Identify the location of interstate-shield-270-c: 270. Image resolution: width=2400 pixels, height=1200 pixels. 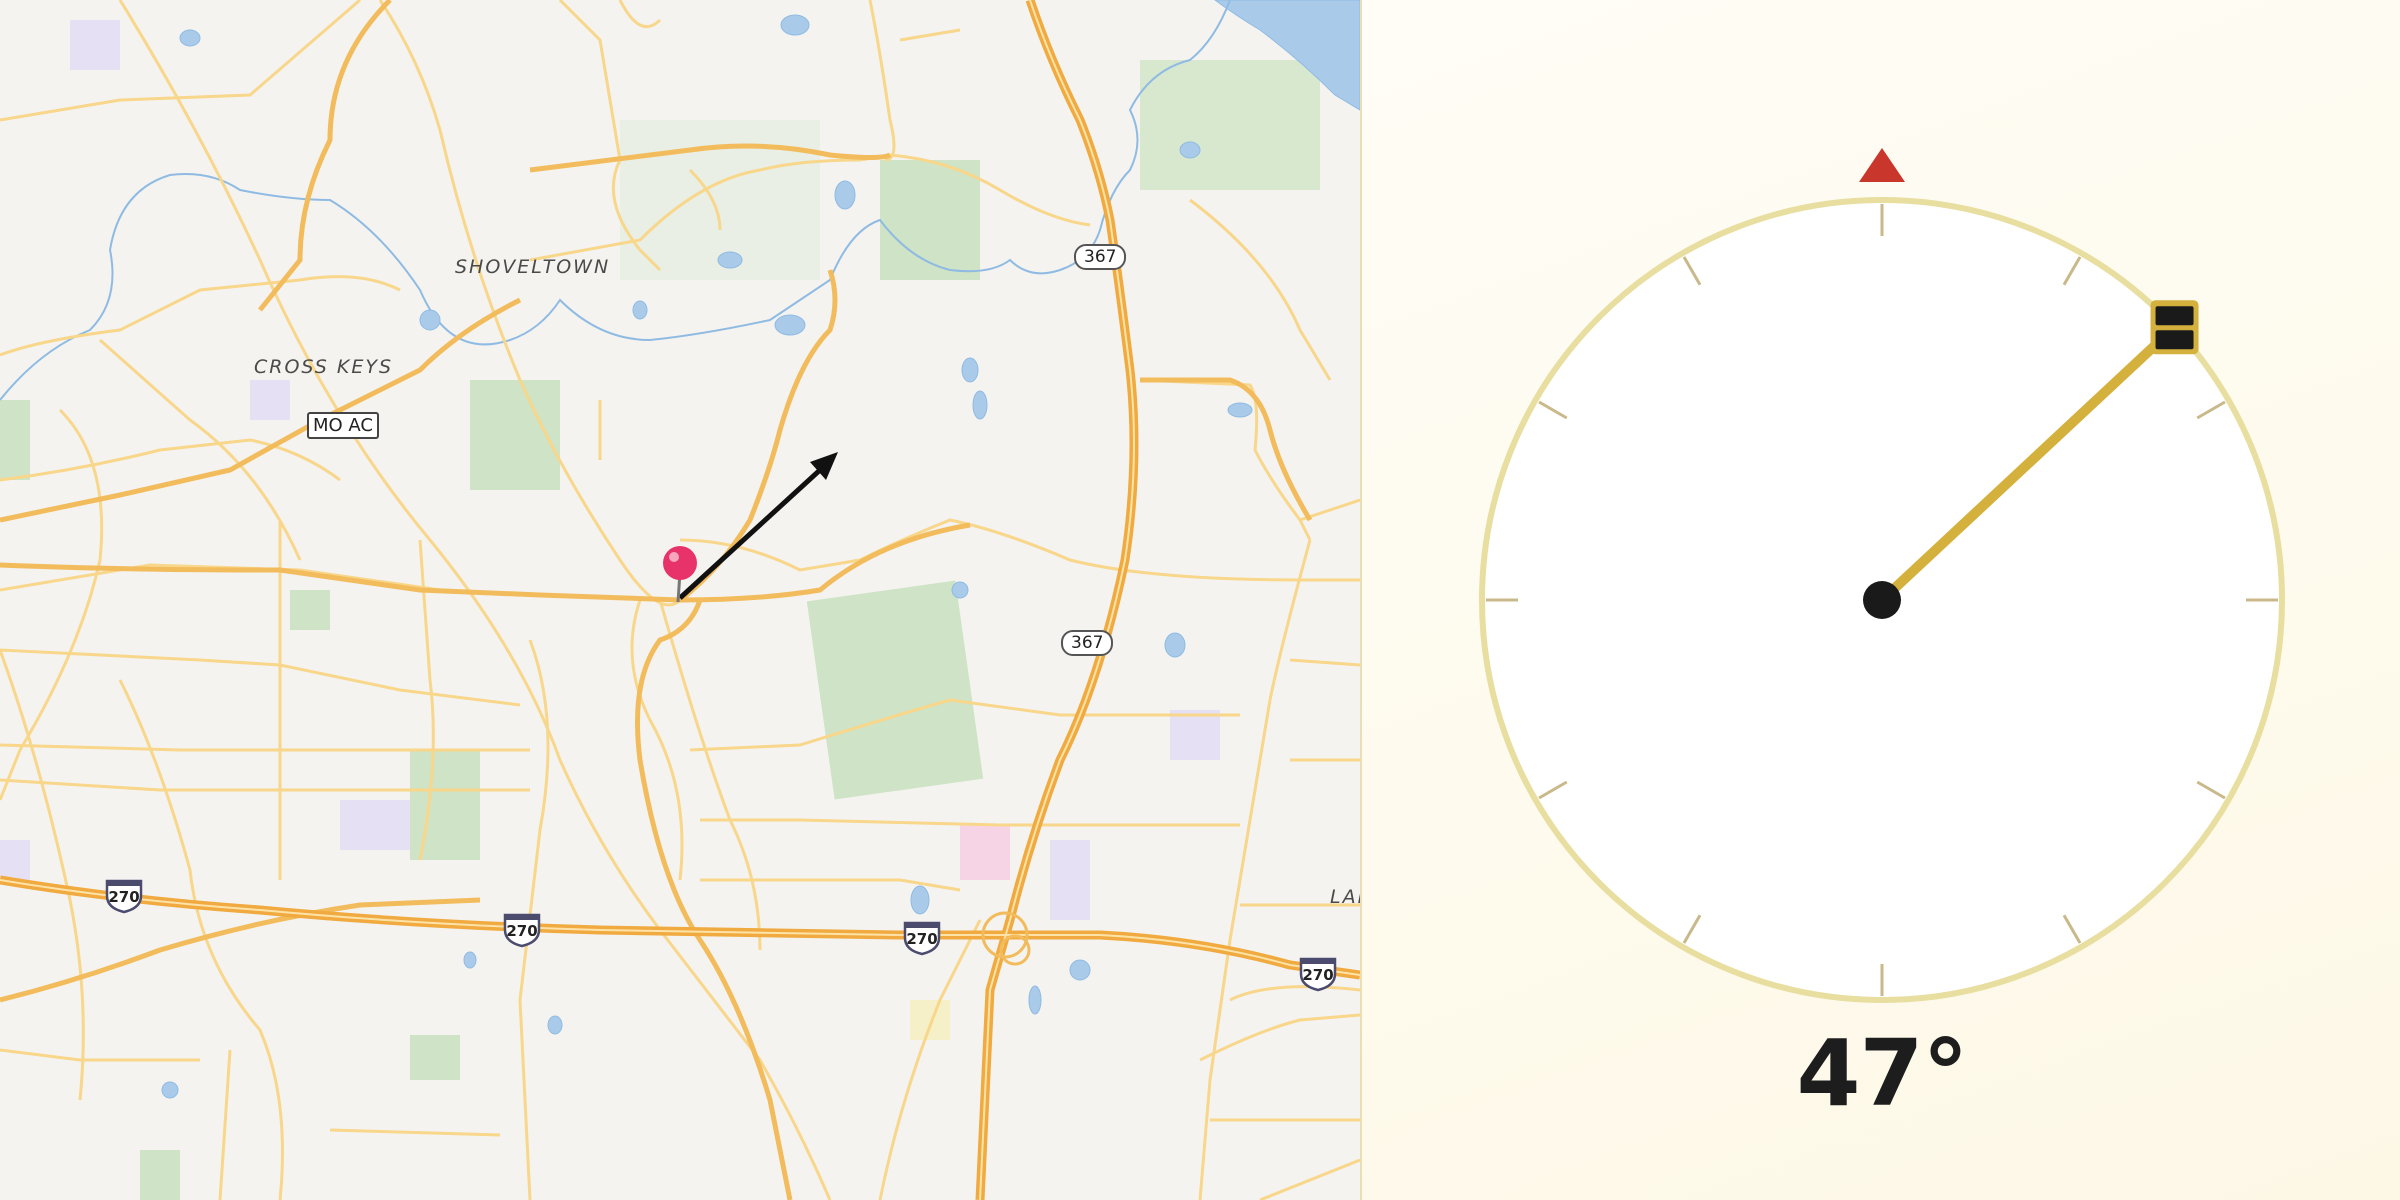
(922, 938).